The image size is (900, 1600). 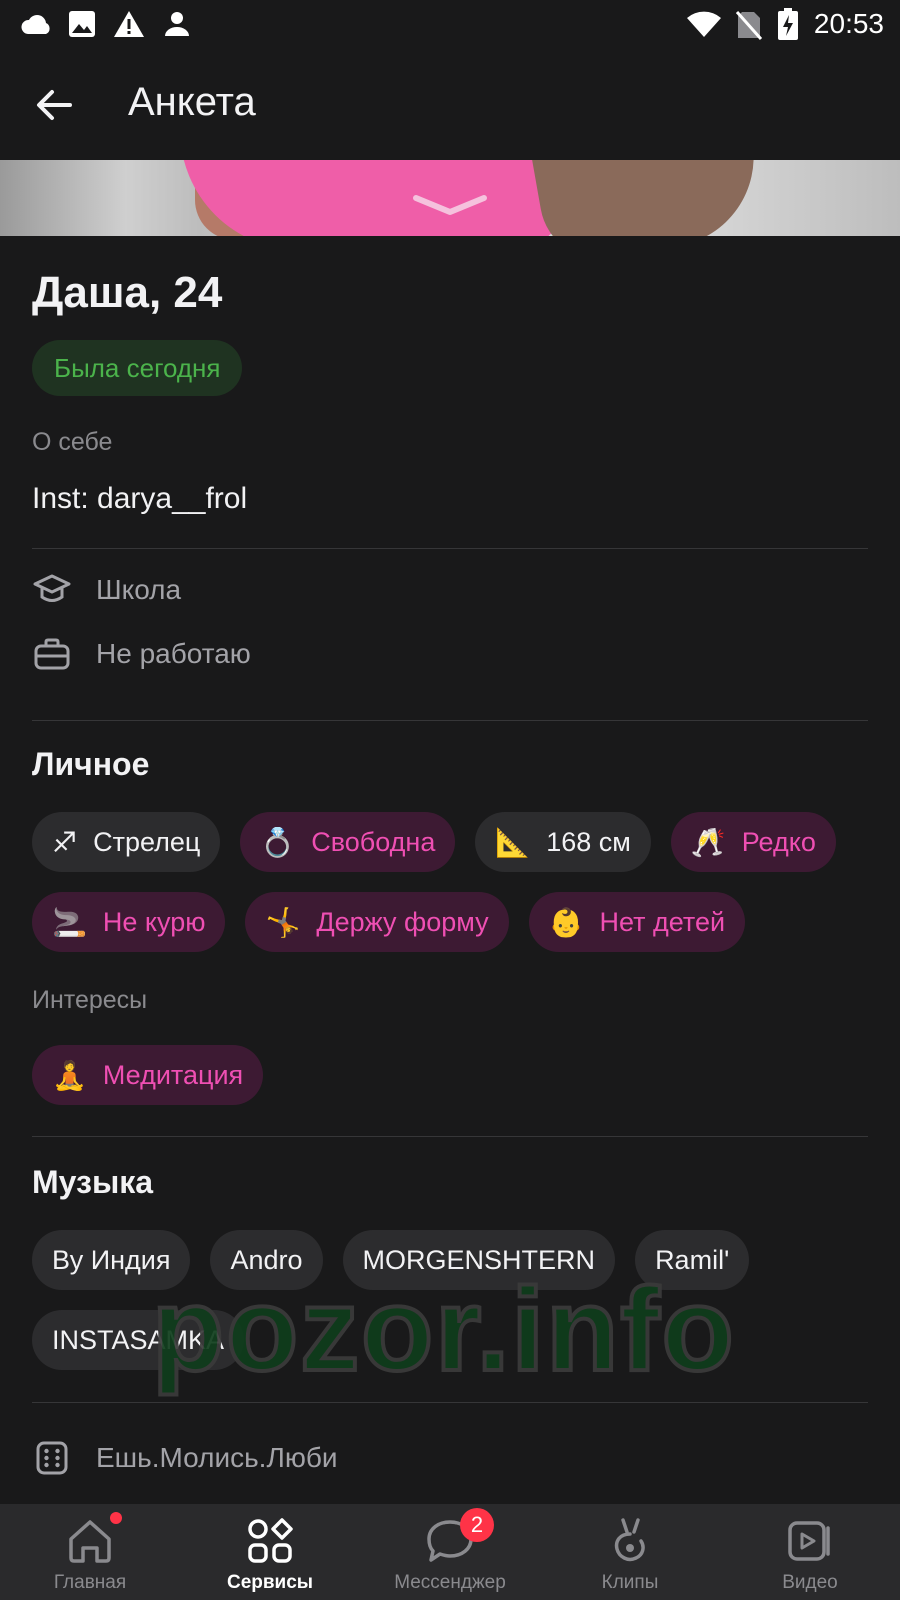 I want to click on height-chip: 📐 168 см, so click(x=563, y=842).